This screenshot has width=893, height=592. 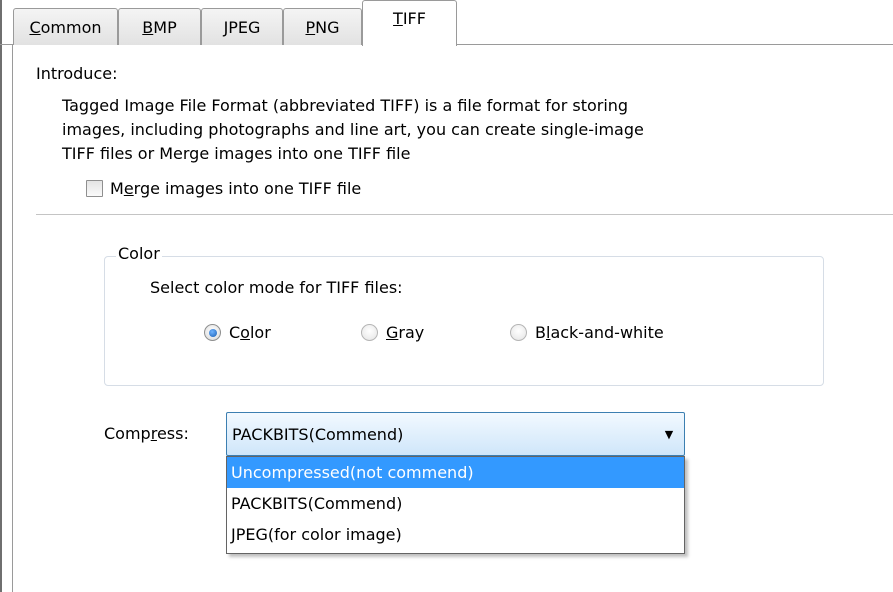 I want to click on label-part: rge images into one TIFF file, so click(x=247, y=188).